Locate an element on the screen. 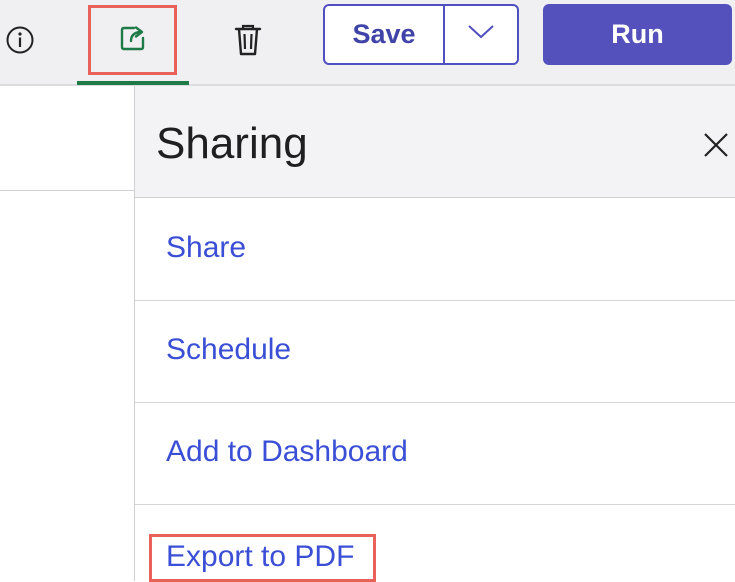 The width and height of the screenshot is (735, 582). share-export-icon is located at coordinates (133, 40).